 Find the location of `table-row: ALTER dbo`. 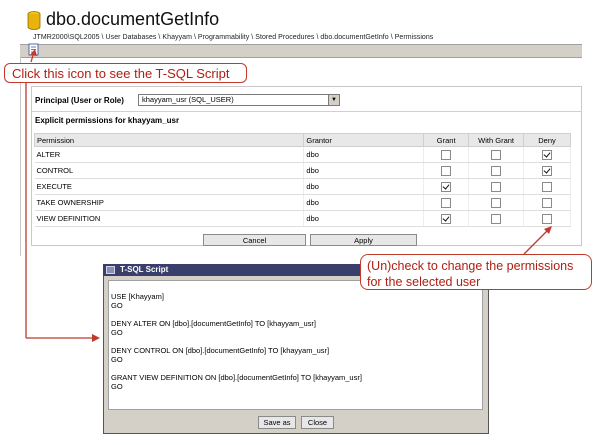

table-row: ALTER dbo is located at coordinates (302, 154).